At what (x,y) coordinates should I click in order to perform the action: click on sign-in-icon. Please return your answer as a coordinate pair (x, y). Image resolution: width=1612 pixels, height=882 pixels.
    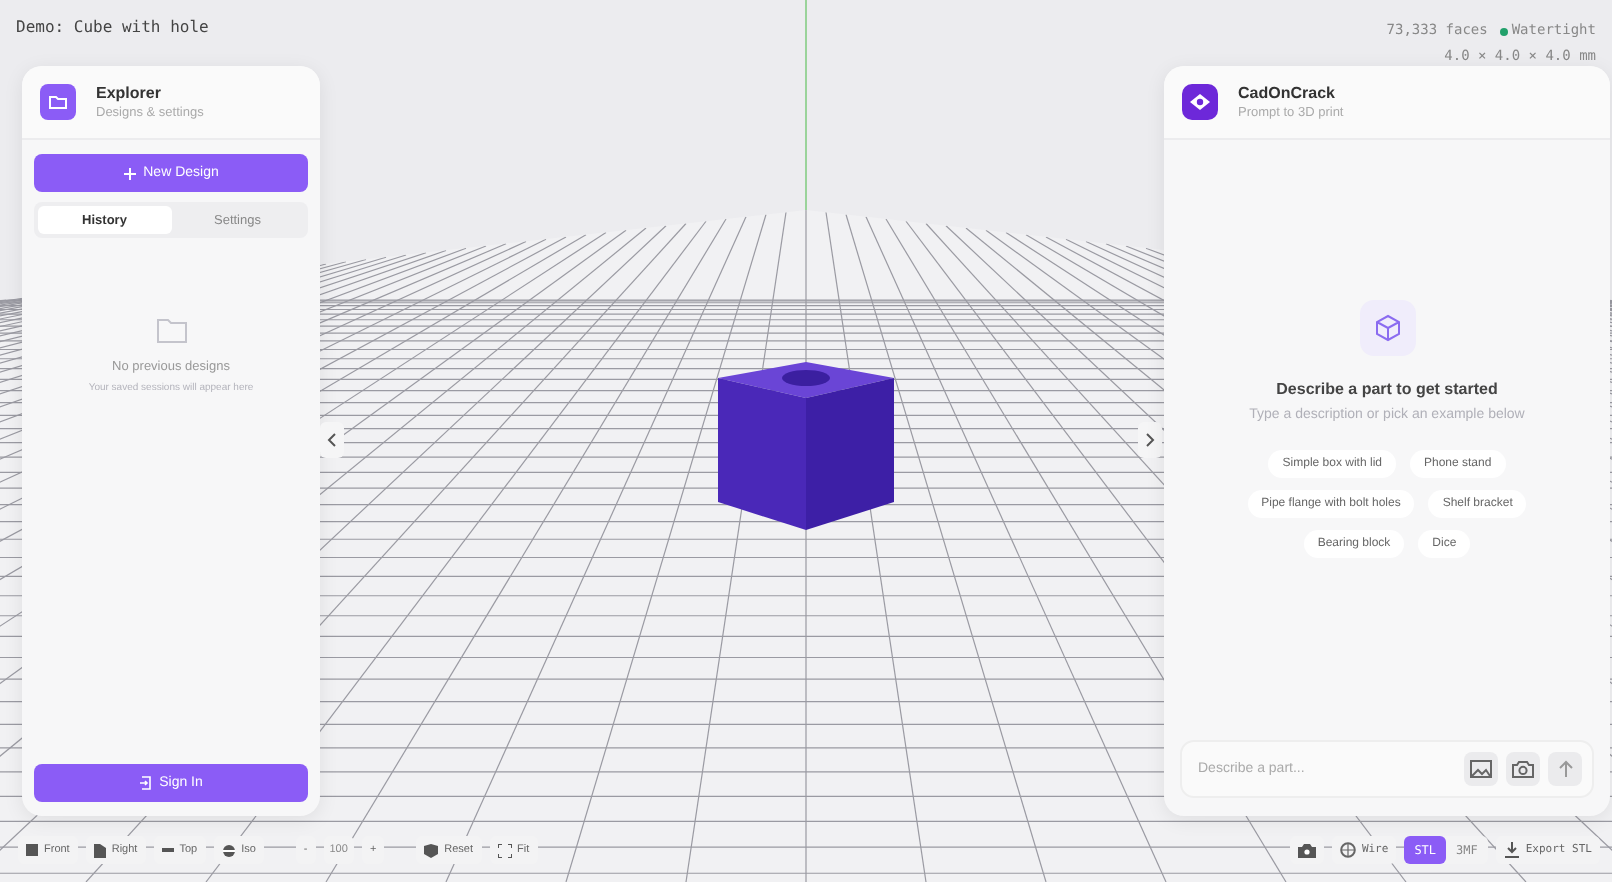
    Looking at the image, I should click on (145, 783).